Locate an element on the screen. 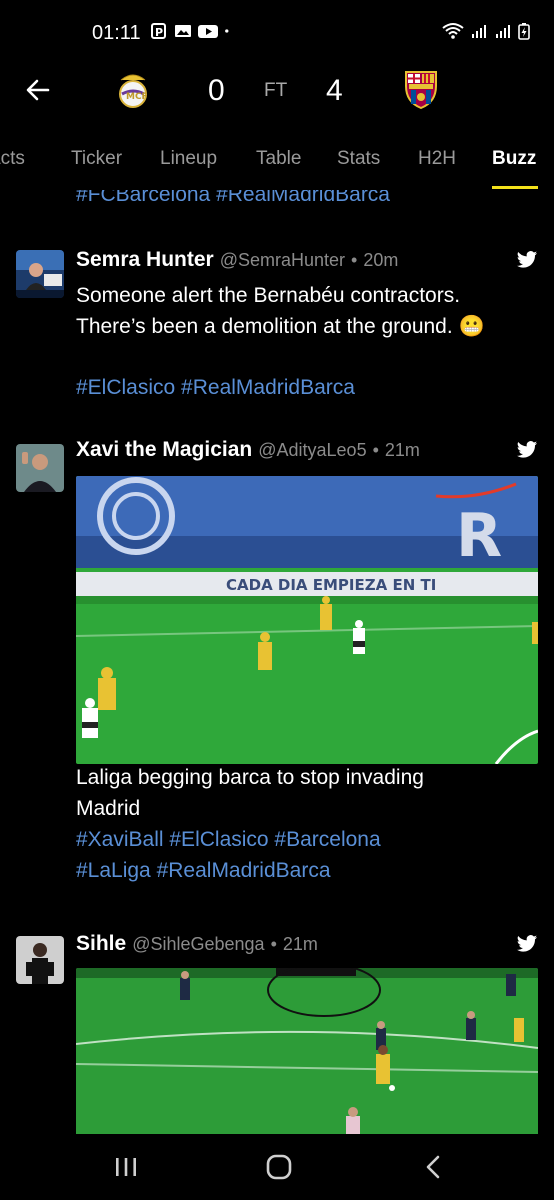 This screenshot has height=1200, width=554. status-time: 01:11 is located at coordinates (116, 33).